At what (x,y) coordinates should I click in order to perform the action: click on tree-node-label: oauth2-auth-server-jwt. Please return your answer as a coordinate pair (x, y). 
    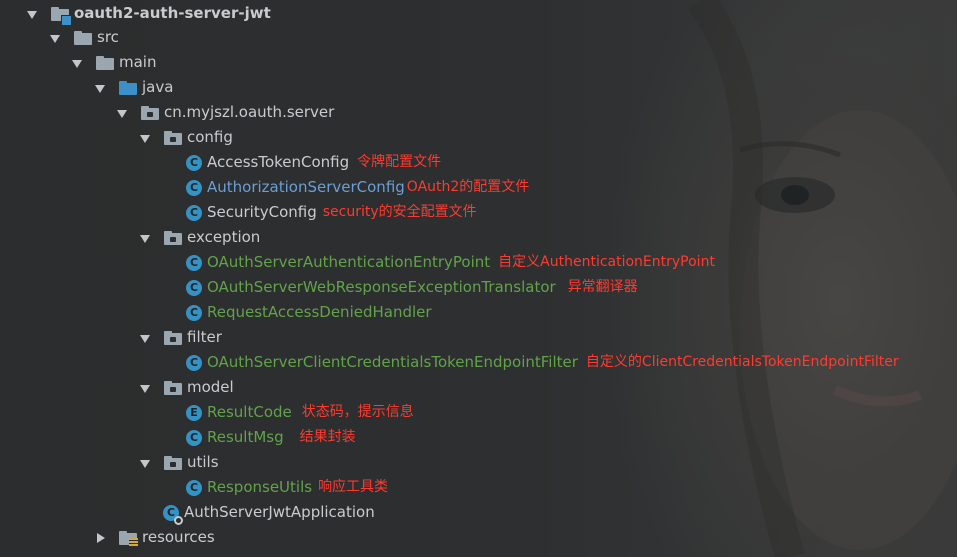
    Looking at the image, I should click on (172, 13).